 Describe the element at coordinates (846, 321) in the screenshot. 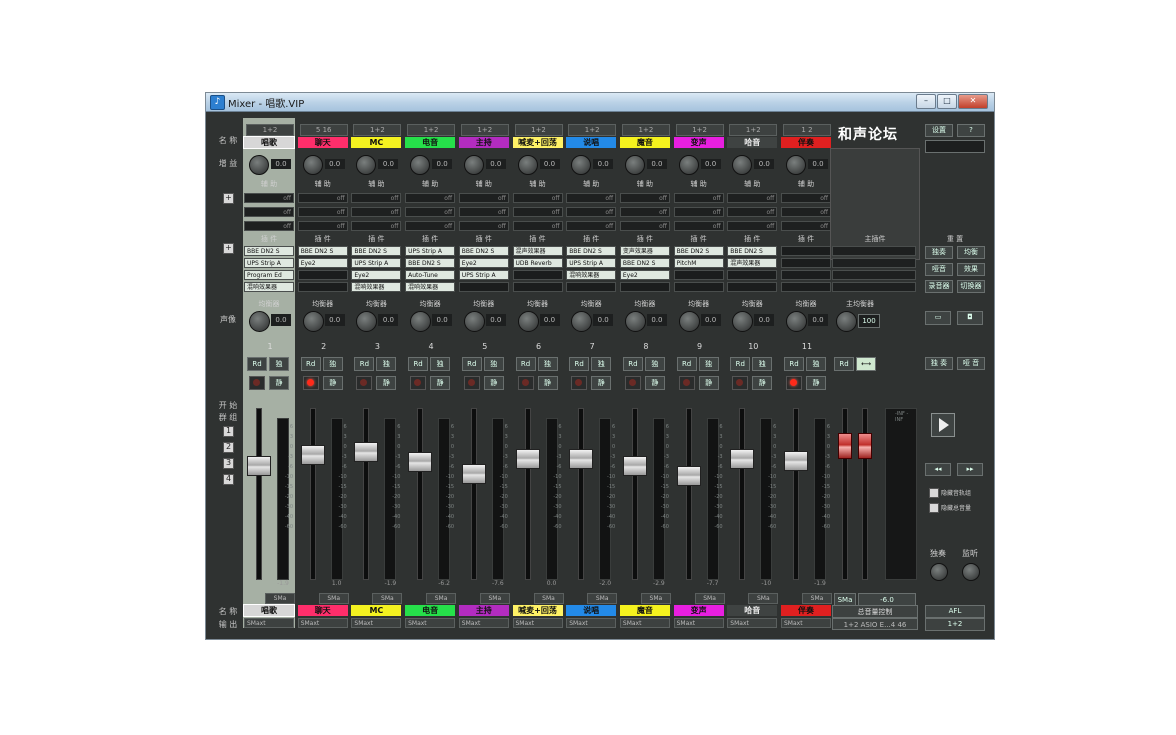

I see `master-pan-knob` at that location.